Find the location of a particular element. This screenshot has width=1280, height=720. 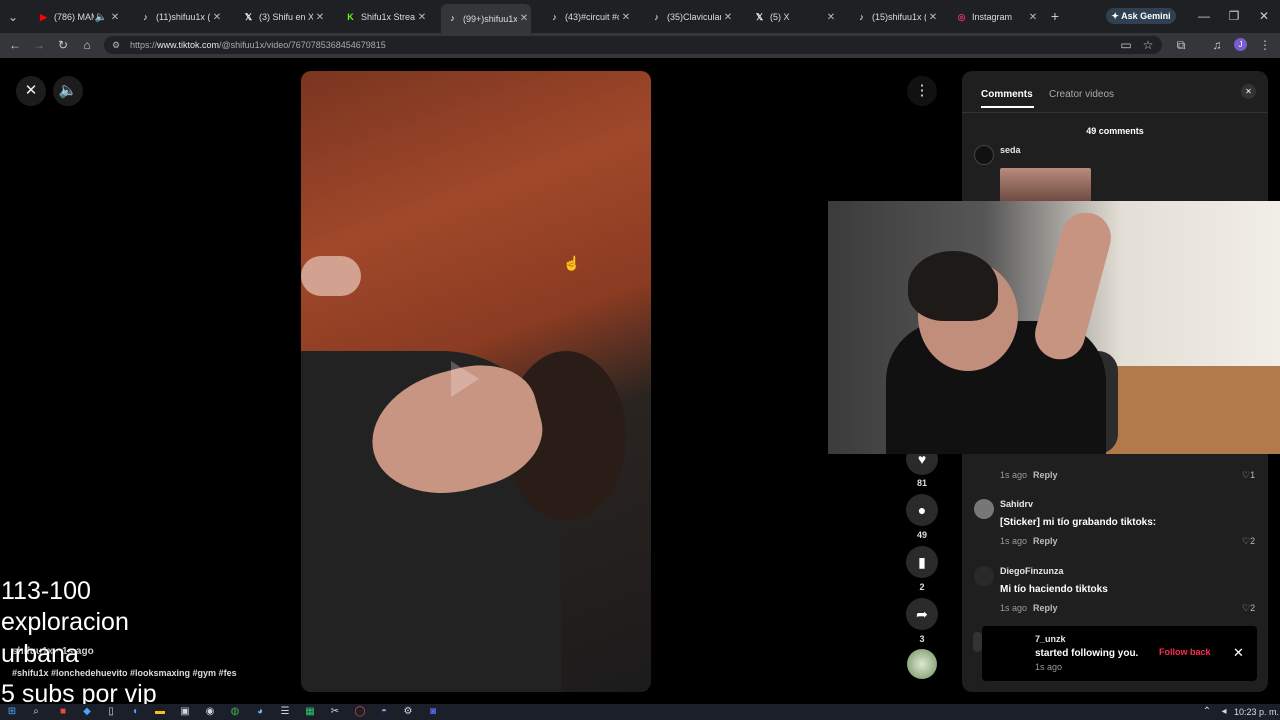

save-button: ▮ is located at coordinates (922, 562).